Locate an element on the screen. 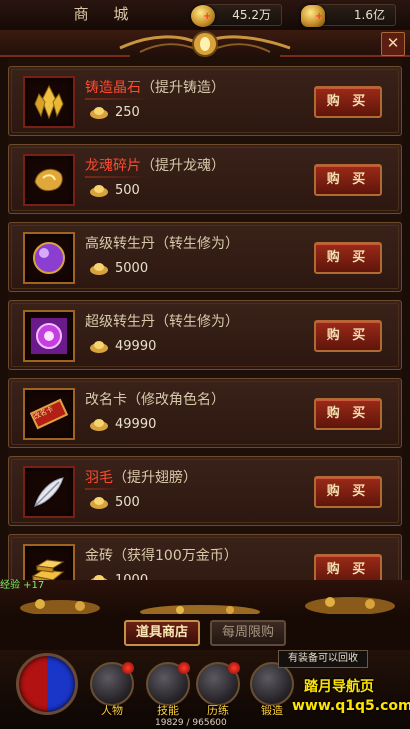 This screenshot has width=410, height=729. yuanbao-balance: + 45.2万 is located at coordinates (236, 15).